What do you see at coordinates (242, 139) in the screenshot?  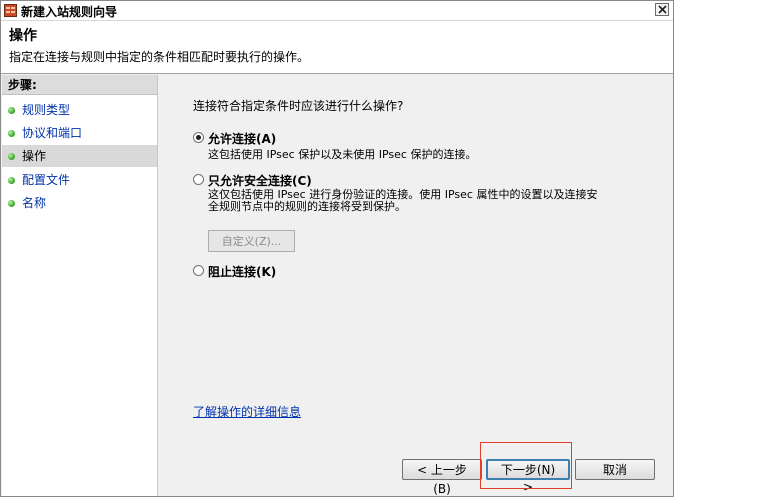 I see `option-allow-label: 允许连接(A)` at bounding box center [242, 139].